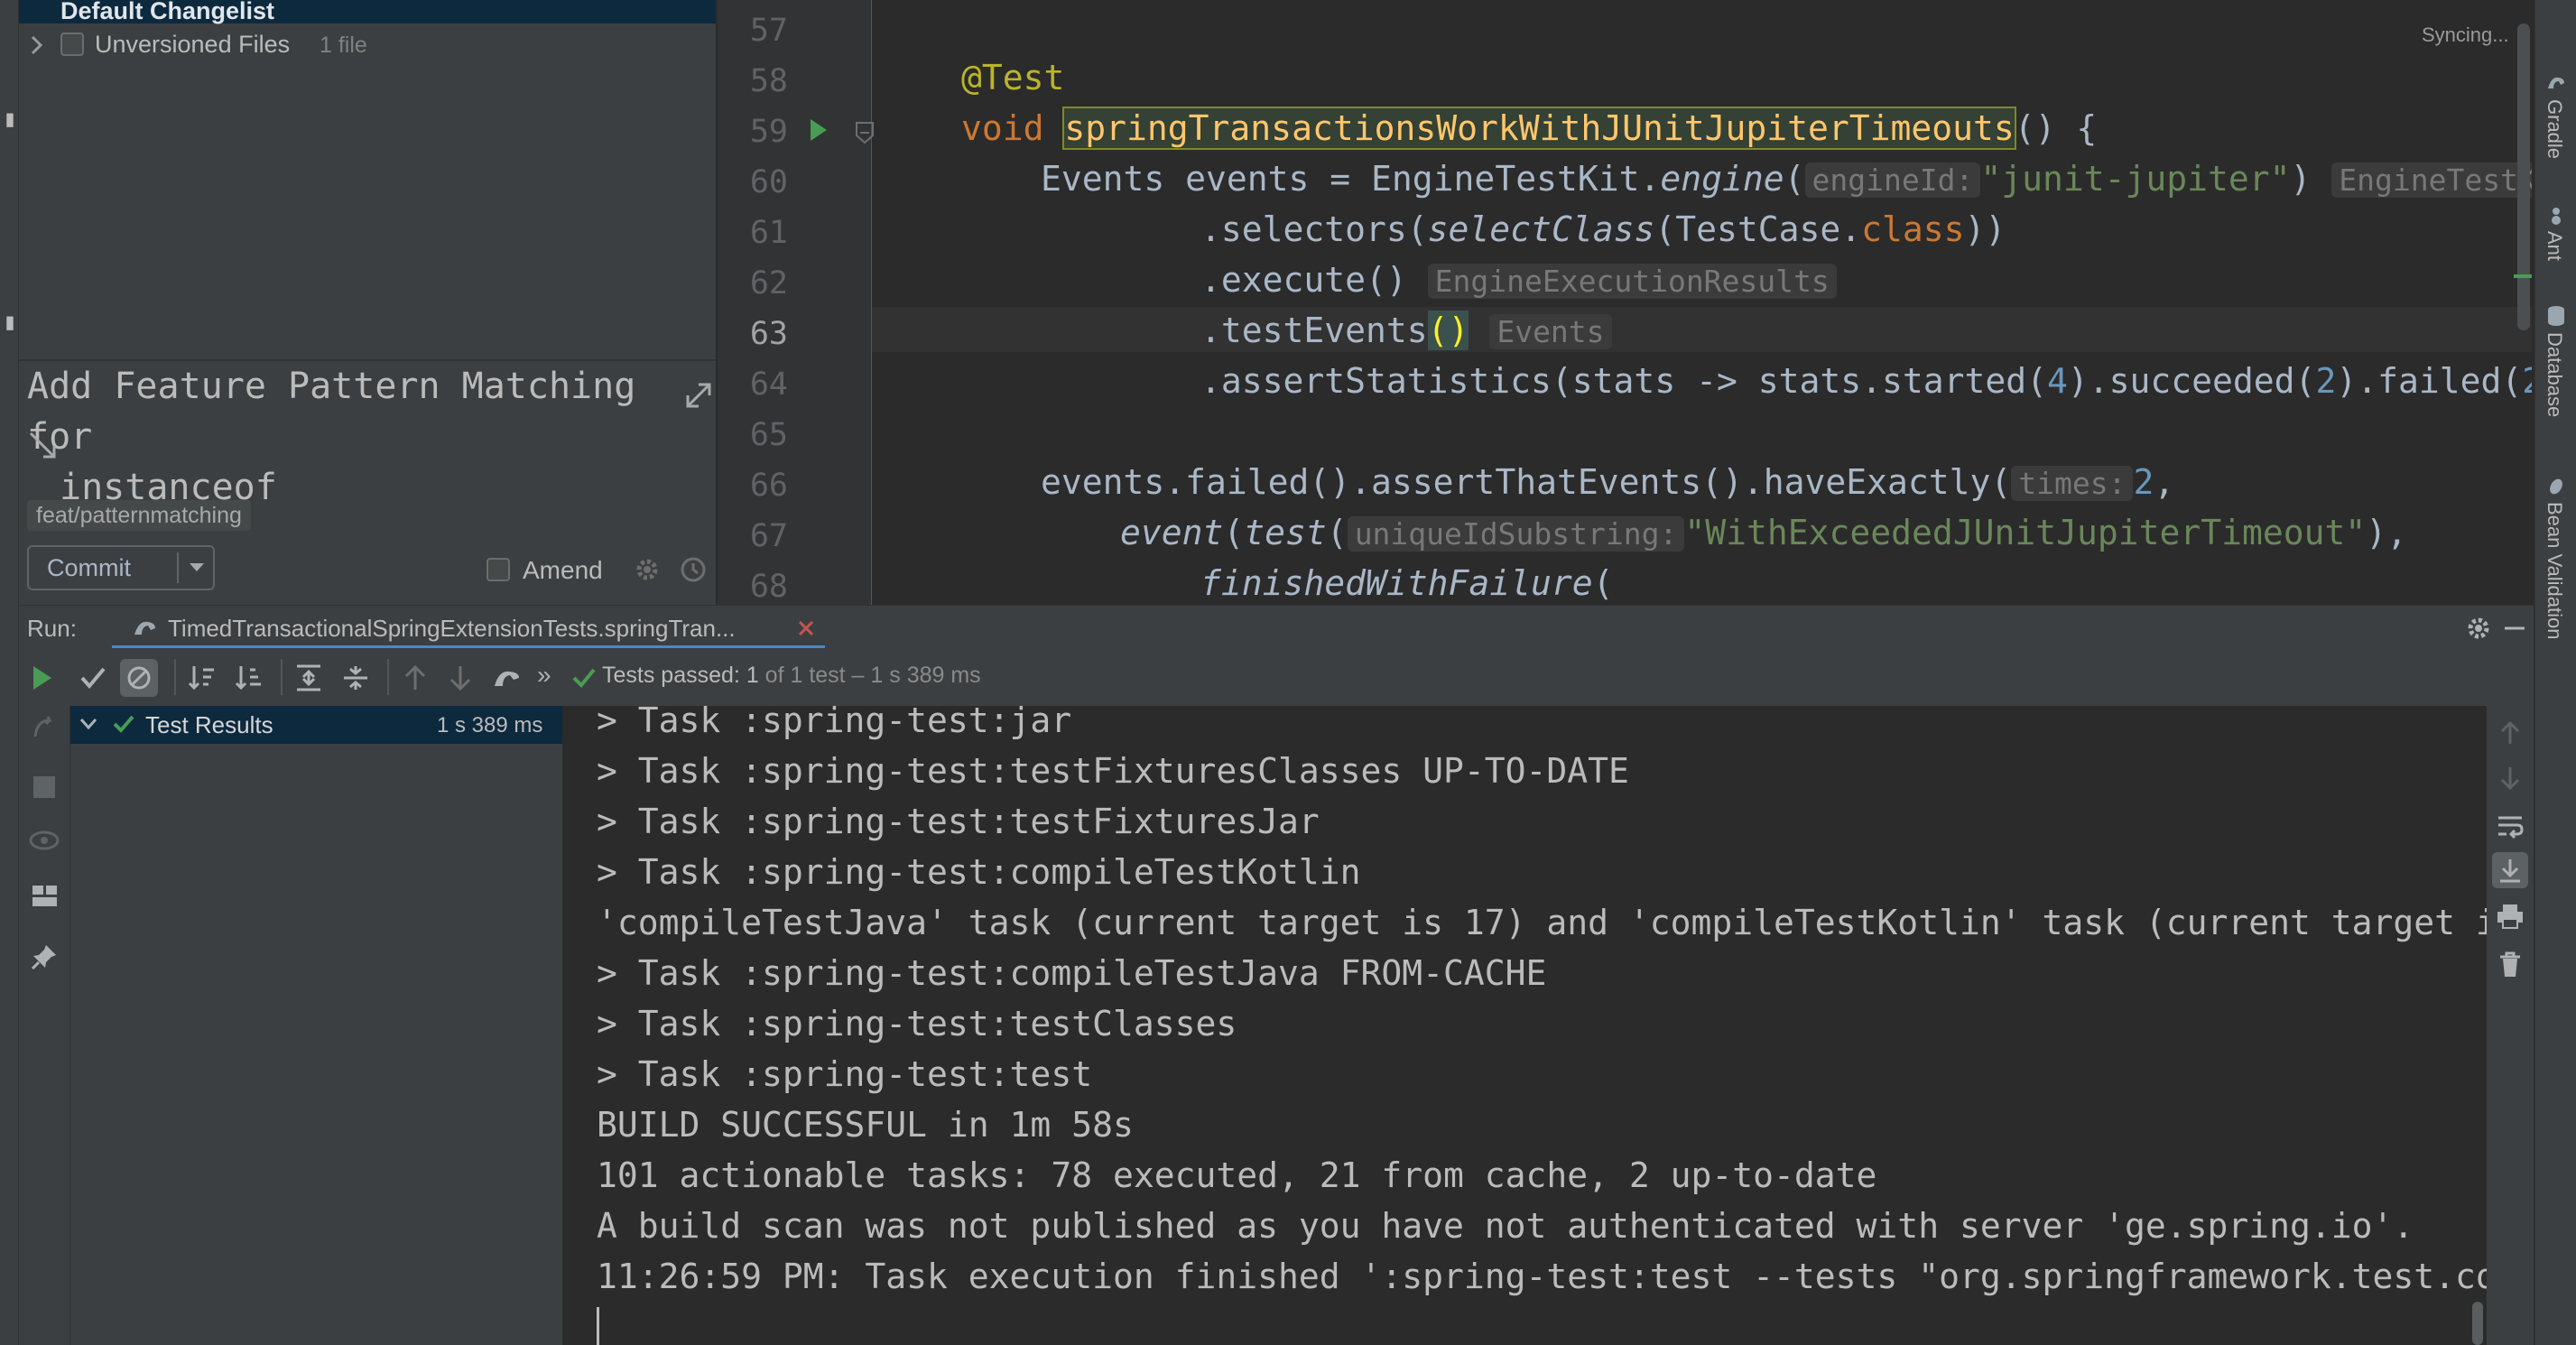 This screenshot has height=1345, width=2576. I want to click on show-ignored-toggle, so click(139, 678).